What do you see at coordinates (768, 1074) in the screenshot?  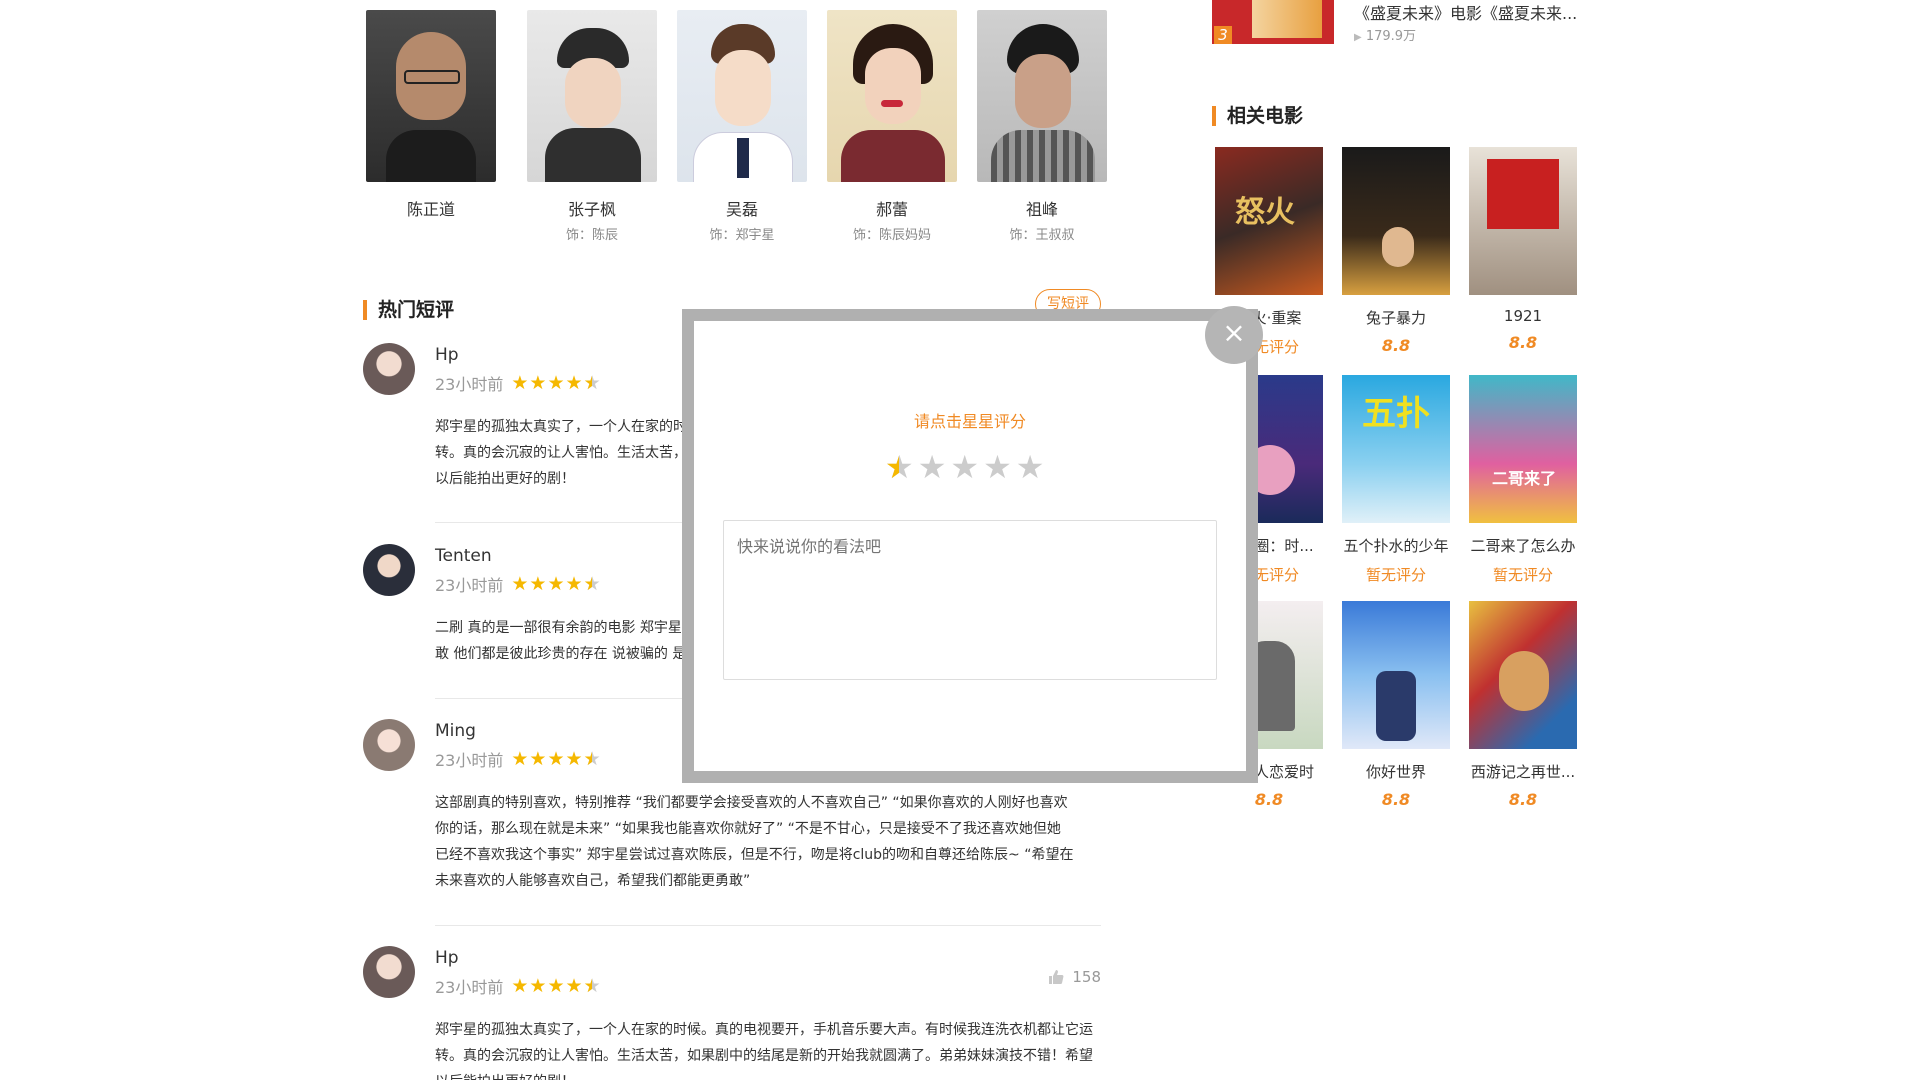 I see `comment-line: 以后能拍出更好的剧！` at bounding box center [768, 1074].